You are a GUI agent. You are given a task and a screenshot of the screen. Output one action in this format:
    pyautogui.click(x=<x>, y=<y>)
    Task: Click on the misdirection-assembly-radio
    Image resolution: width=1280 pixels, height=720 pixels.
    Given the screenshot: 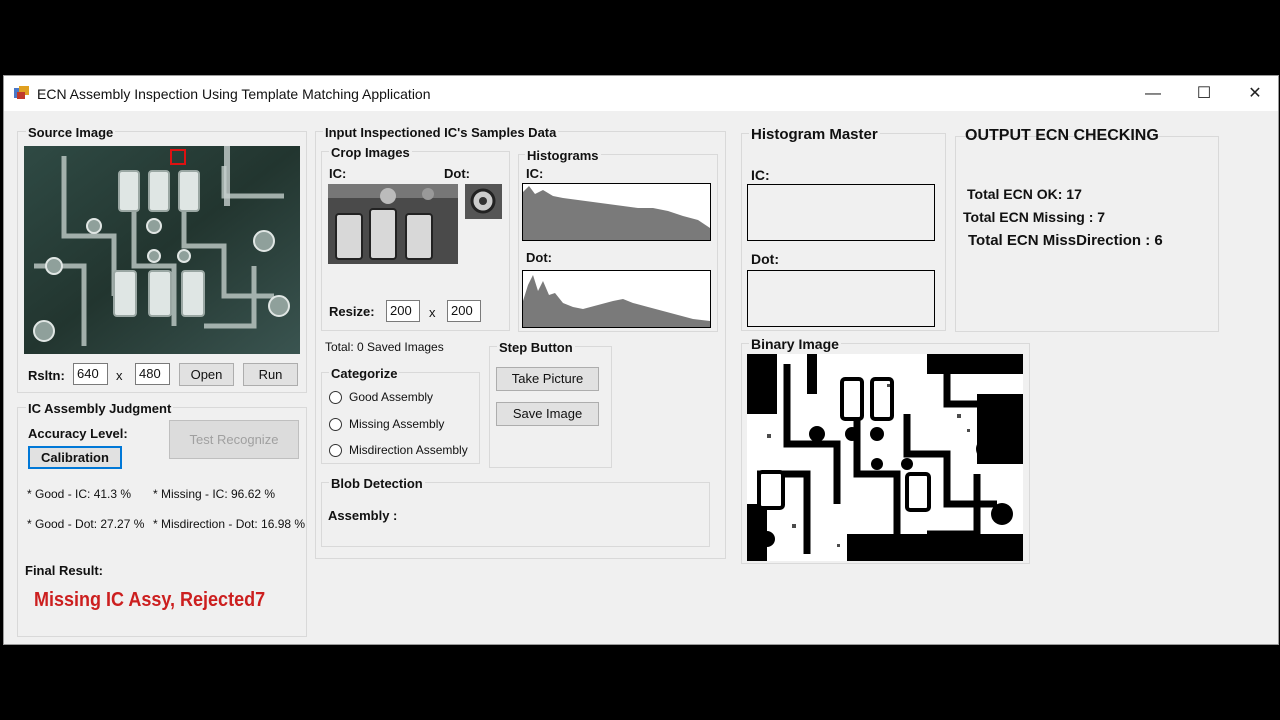 What is the action you would take?
    pyautogui.click(x=335, y=450)
    